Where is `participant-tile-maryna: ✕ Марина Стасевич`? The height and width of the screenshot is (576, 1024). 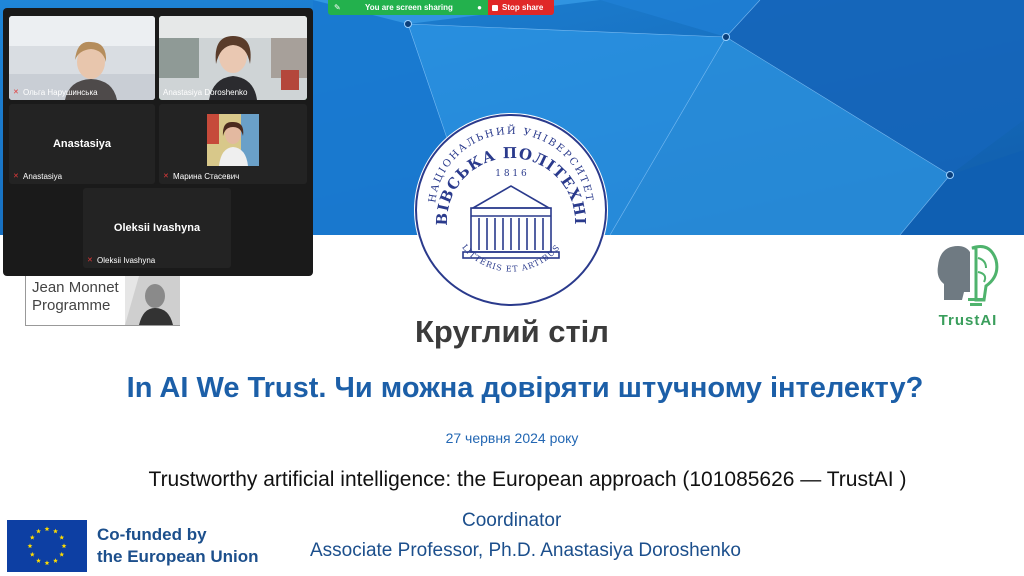 participant-tile-maryna: ✕ Марина Стасевич is located at coordinates (233, 144).